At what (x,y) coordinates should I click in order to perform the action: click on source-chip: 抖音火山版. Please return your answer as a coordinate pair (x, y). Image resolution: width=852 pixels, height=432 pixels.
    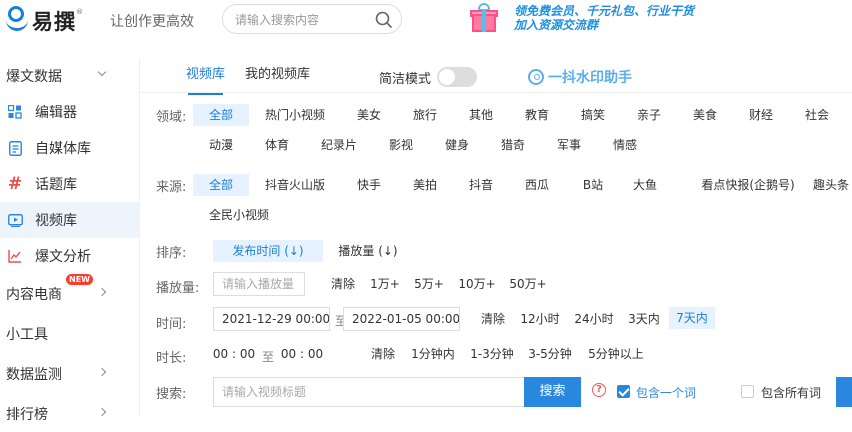
    Looking at the image, I should click on (295, 185).